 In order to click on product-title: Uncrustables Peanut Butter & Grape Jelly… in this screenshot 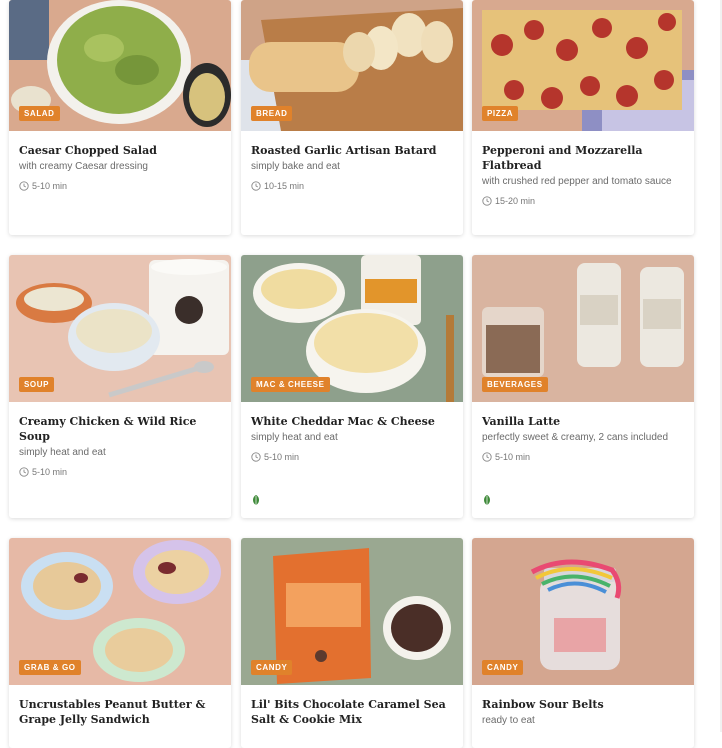, I will do `click(120, 712)`.